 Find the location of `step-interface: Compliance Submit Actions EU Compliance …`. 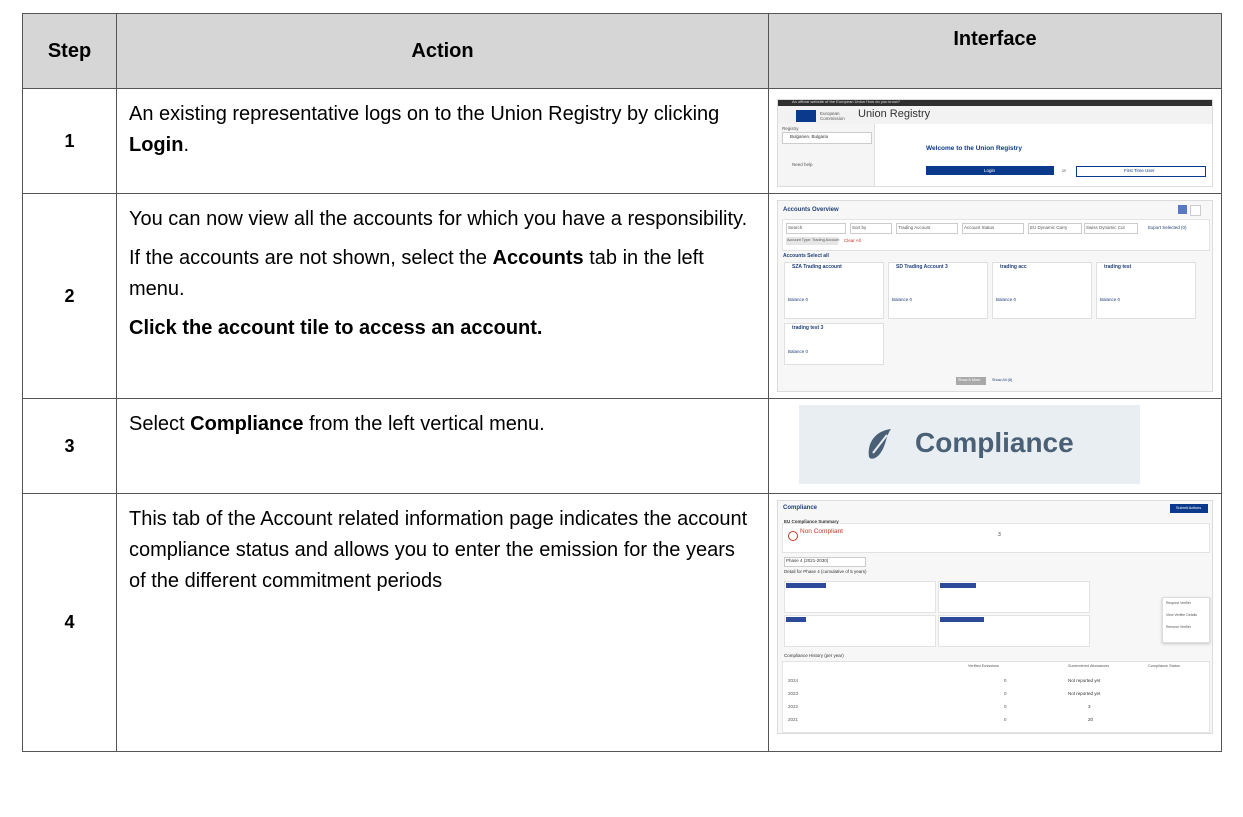

step-interface: Compliance Submit Actions EU Compliance … is located at coordinates (995, 622).